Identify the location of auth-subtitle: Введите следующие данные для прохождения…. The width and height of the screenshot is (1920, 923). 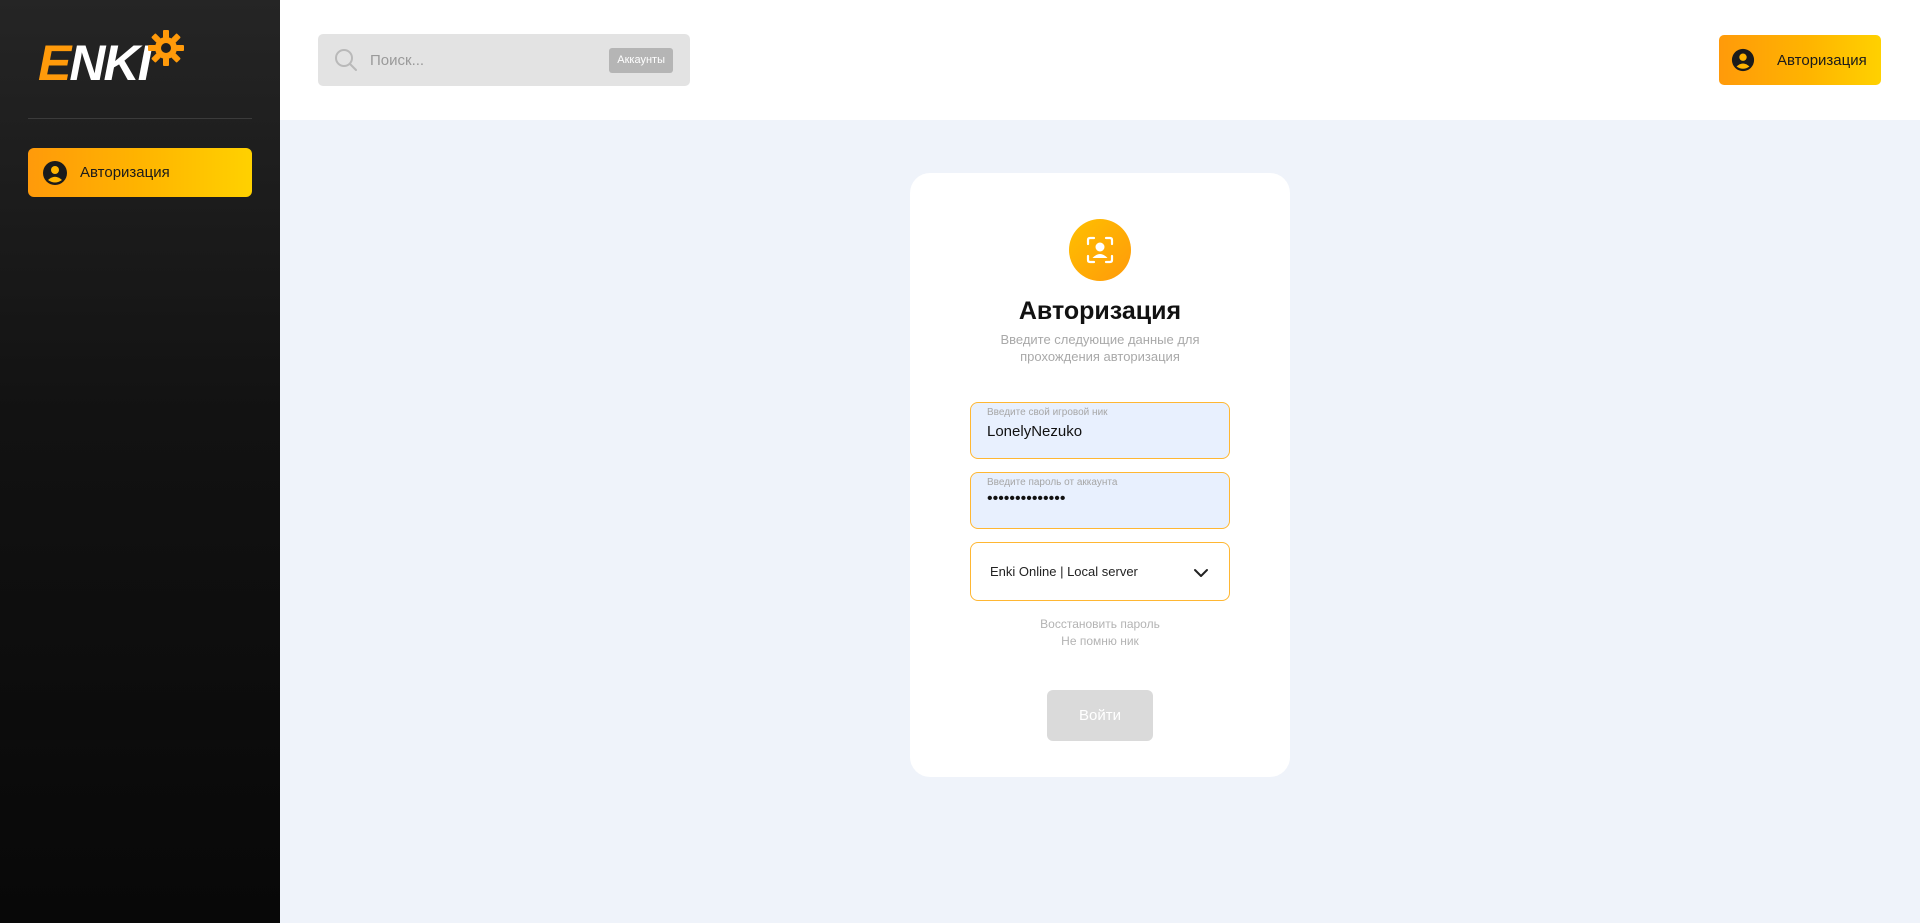
(1100, 348).